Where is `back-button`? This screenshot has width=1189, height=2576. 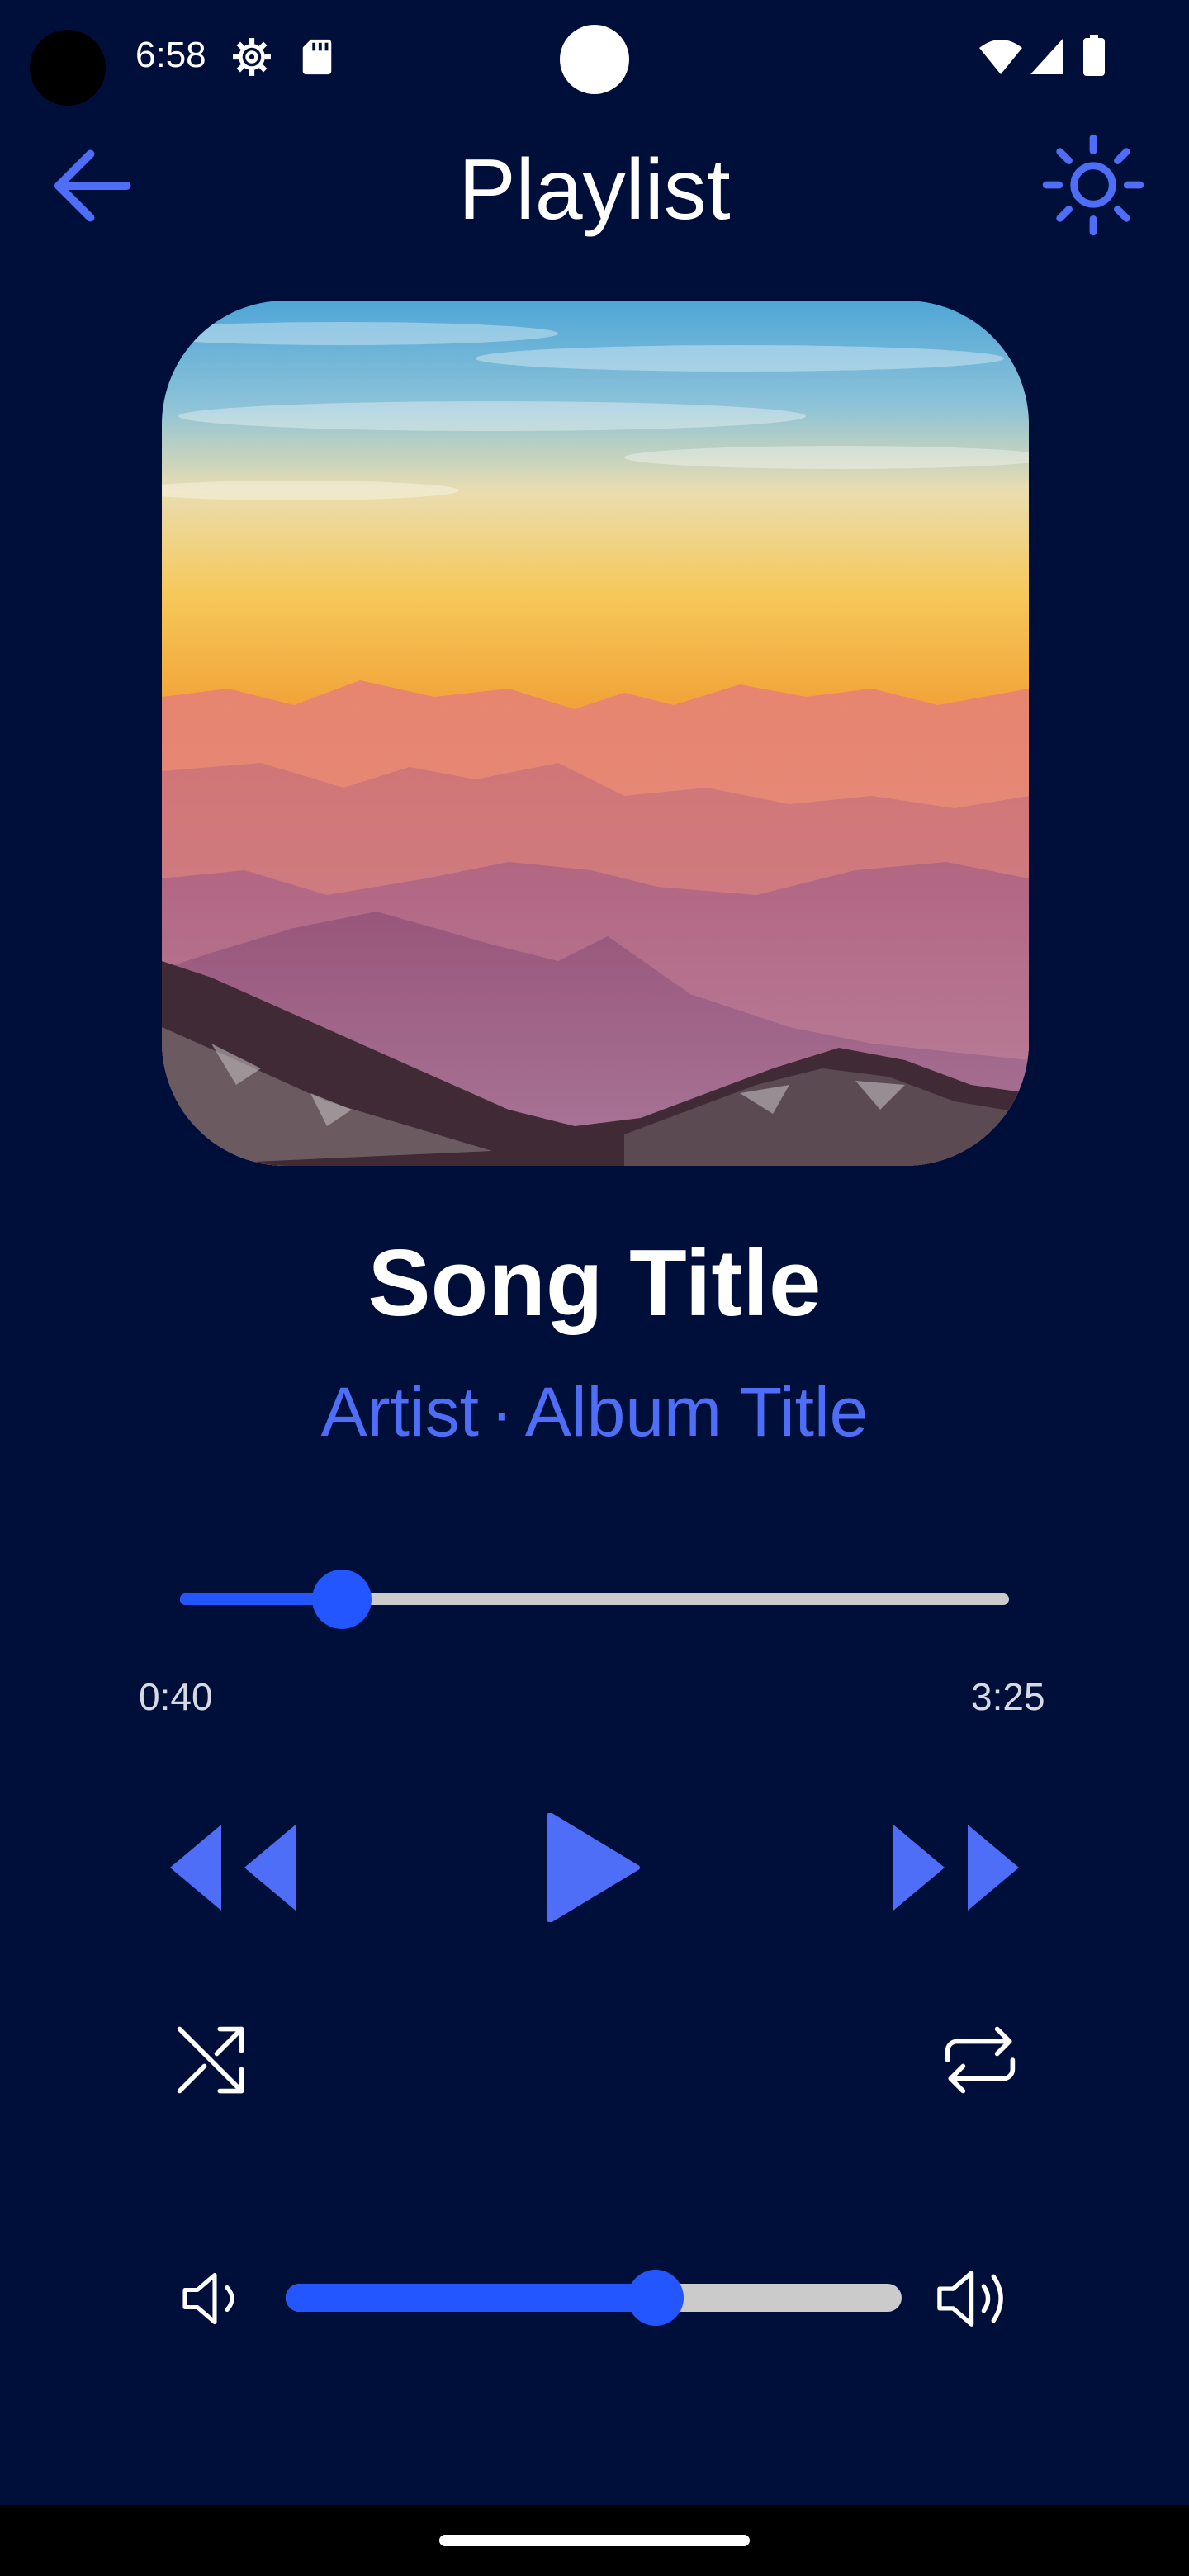 back-button is located at coordinates (95, 185).